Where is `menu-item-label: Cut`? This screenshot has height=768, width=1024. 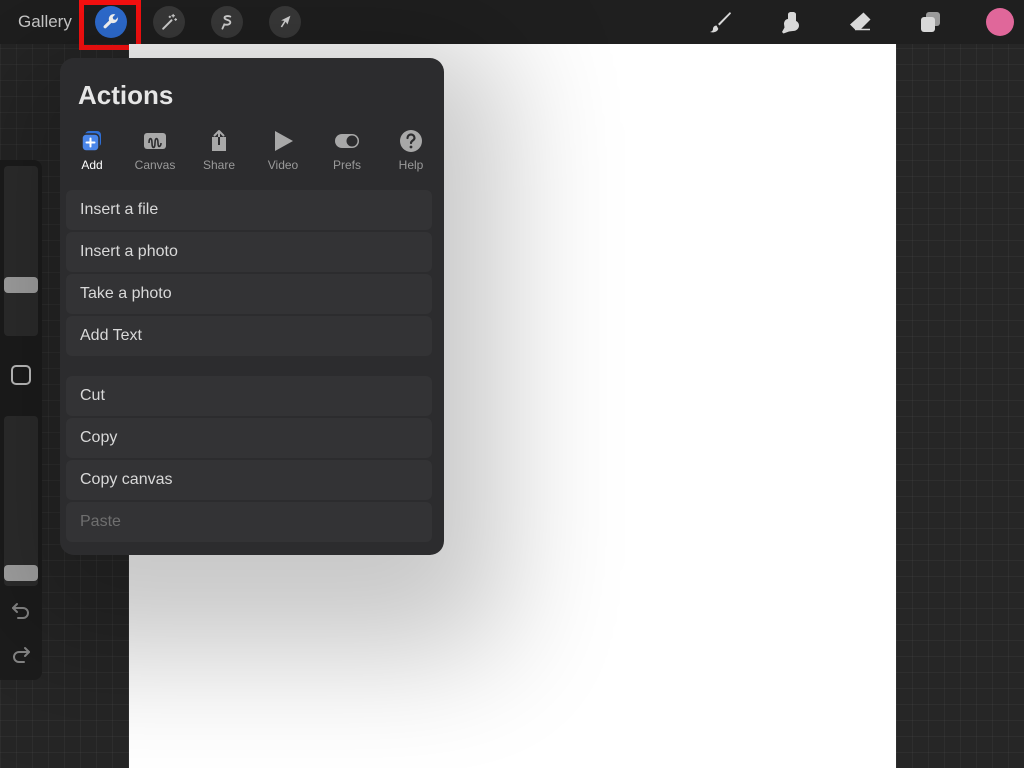 menu-item-label: Cut is located at coordinates (92, 395).